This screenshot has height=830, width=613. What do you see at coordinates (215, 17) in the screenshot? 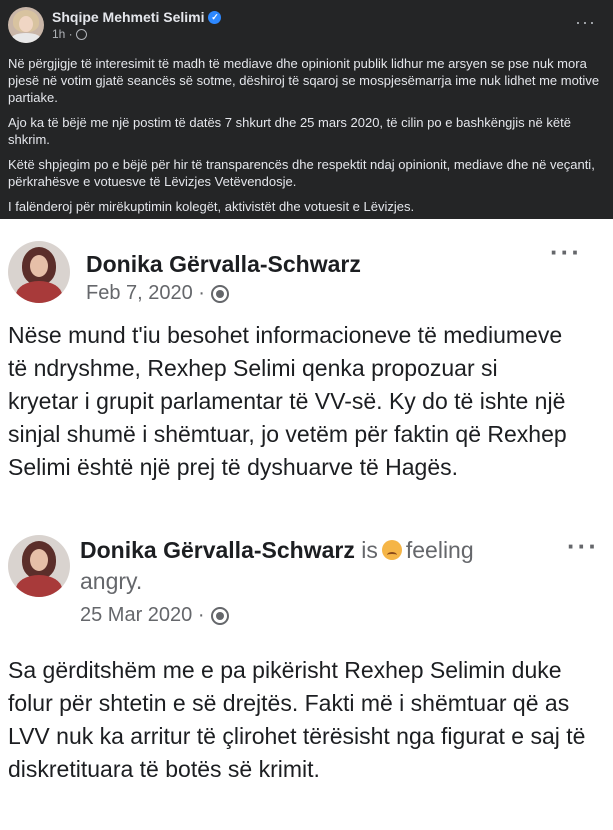
I see `verified-badge-icon: ✓` at bounding box center [215, 17].